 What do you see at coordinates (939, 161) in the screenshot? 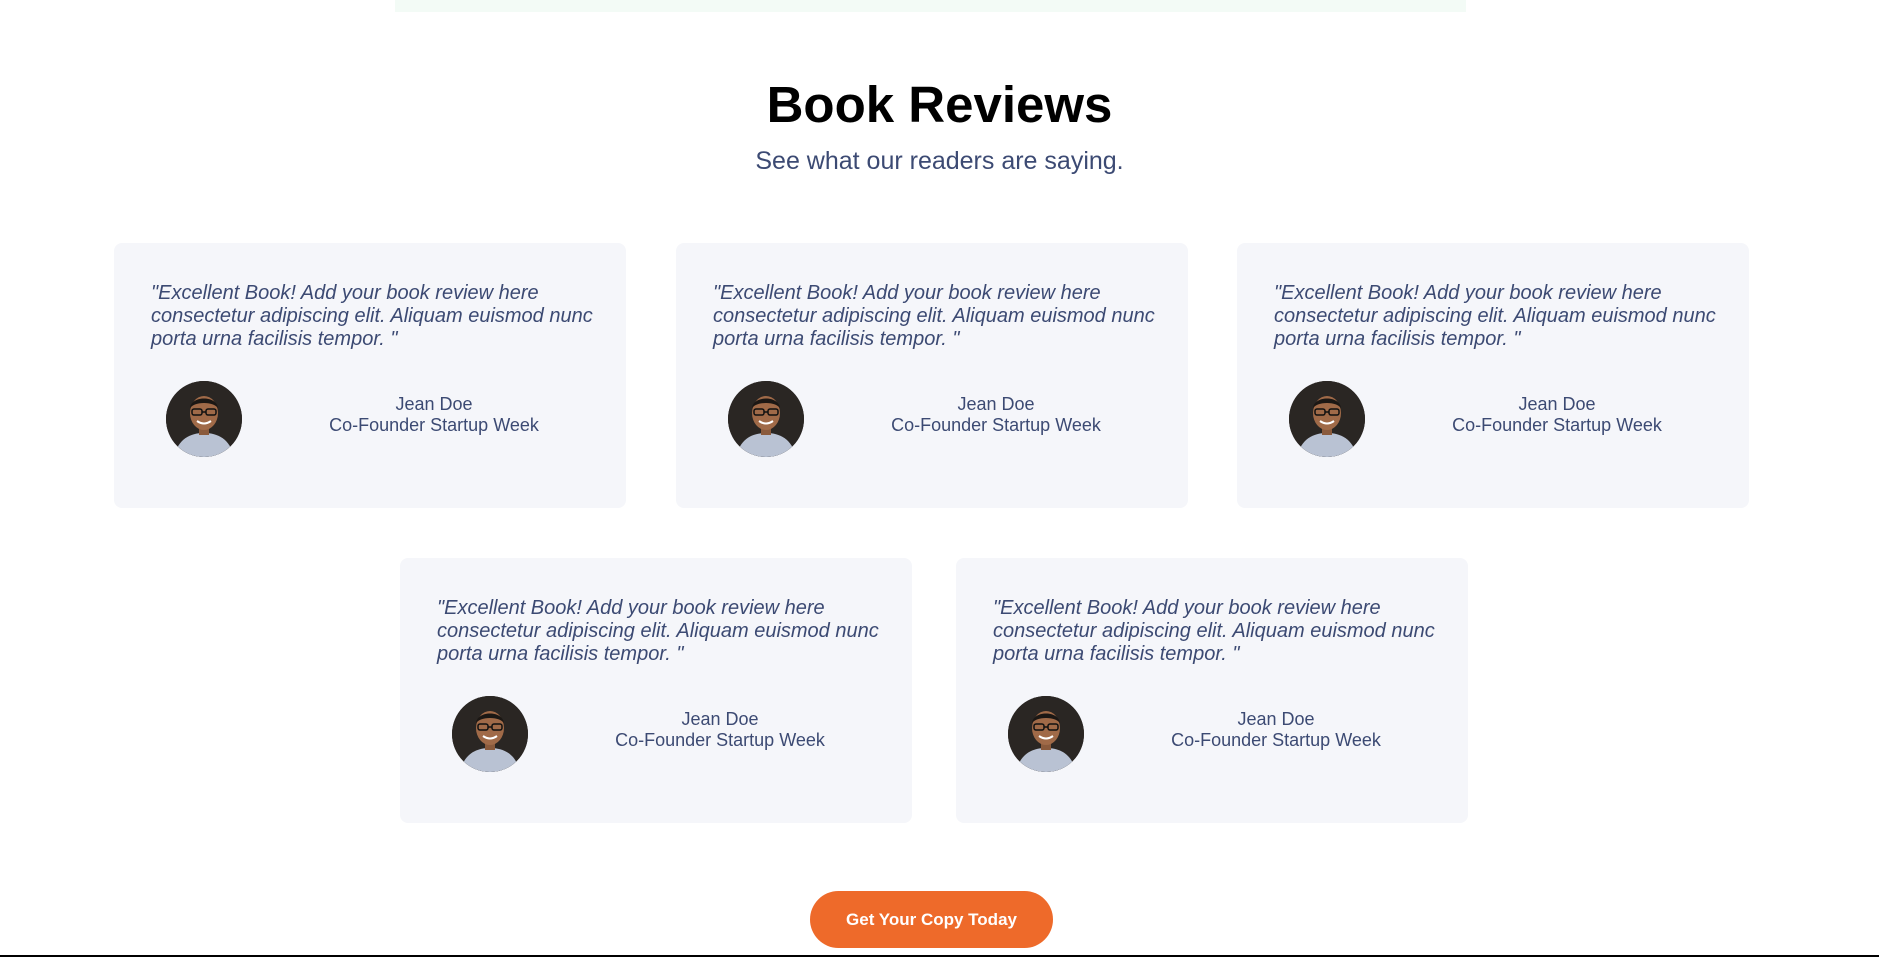
I see `section-subtitle: See what our readers are saying.` at bounding box center [939, 161].